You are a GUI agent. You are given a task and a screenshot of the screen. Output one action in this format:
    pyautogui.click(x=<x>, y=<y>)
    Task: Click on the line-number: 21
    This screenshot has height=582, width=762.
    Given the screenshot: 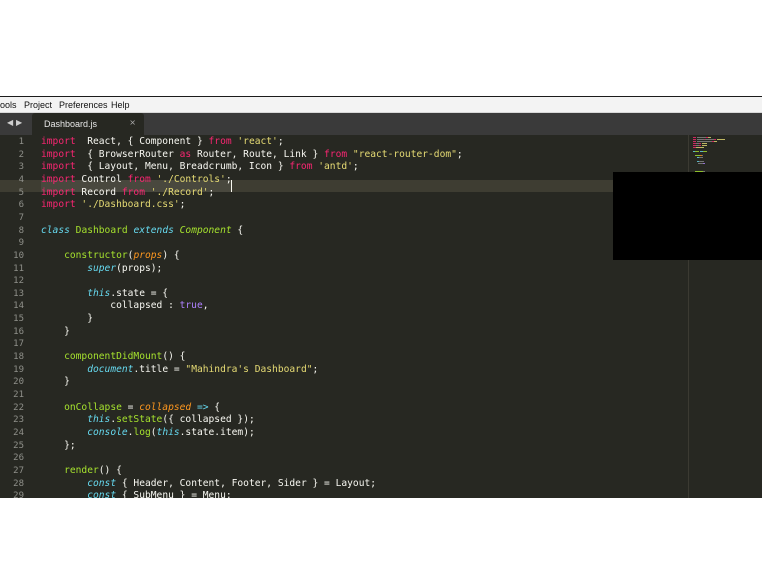 What is the action you would take?
    pyautogui.click(x=18, y=395)
    